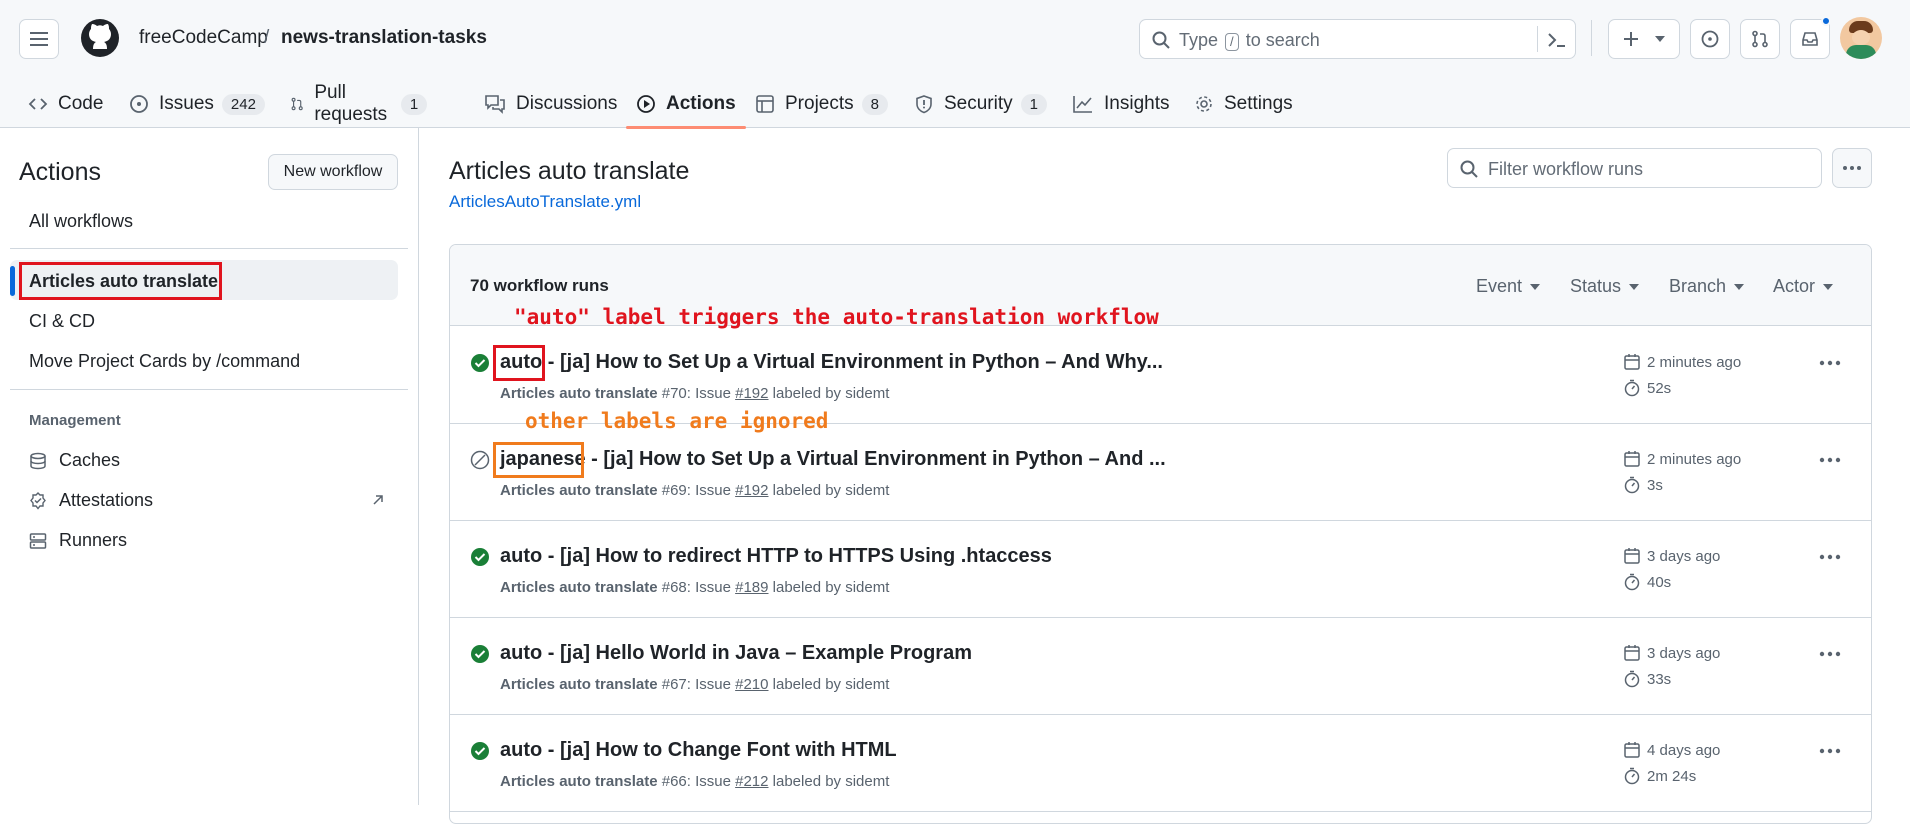 The height and width of the screenshot is (824, 1910). I want to click on issue-icon, so click(139, 104).